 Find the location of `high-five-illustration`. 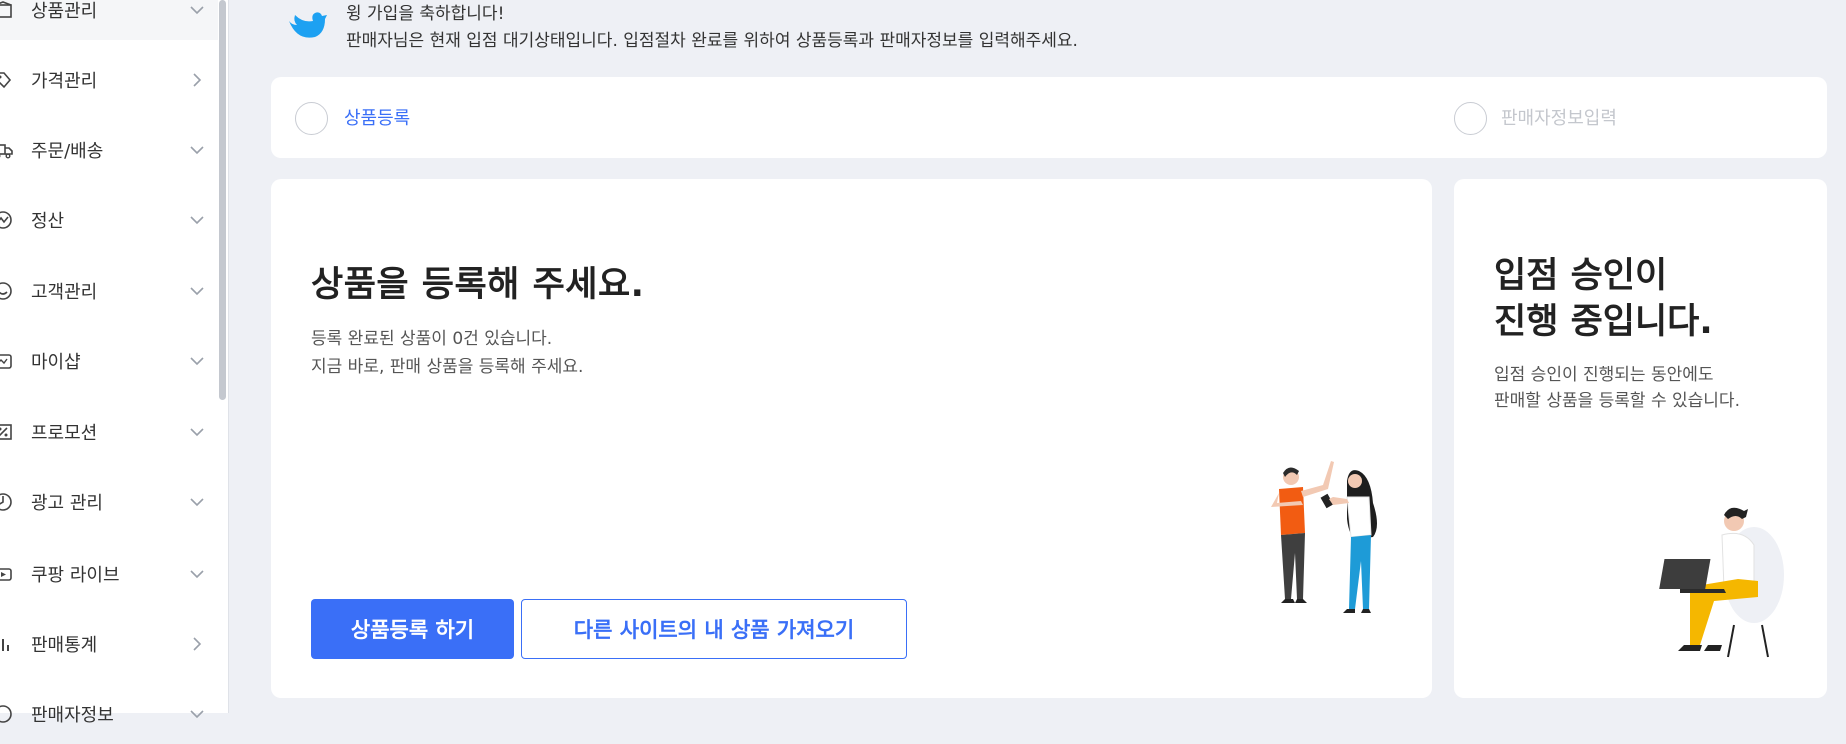

high-five-illustration is located at coordinates (1324, 537).